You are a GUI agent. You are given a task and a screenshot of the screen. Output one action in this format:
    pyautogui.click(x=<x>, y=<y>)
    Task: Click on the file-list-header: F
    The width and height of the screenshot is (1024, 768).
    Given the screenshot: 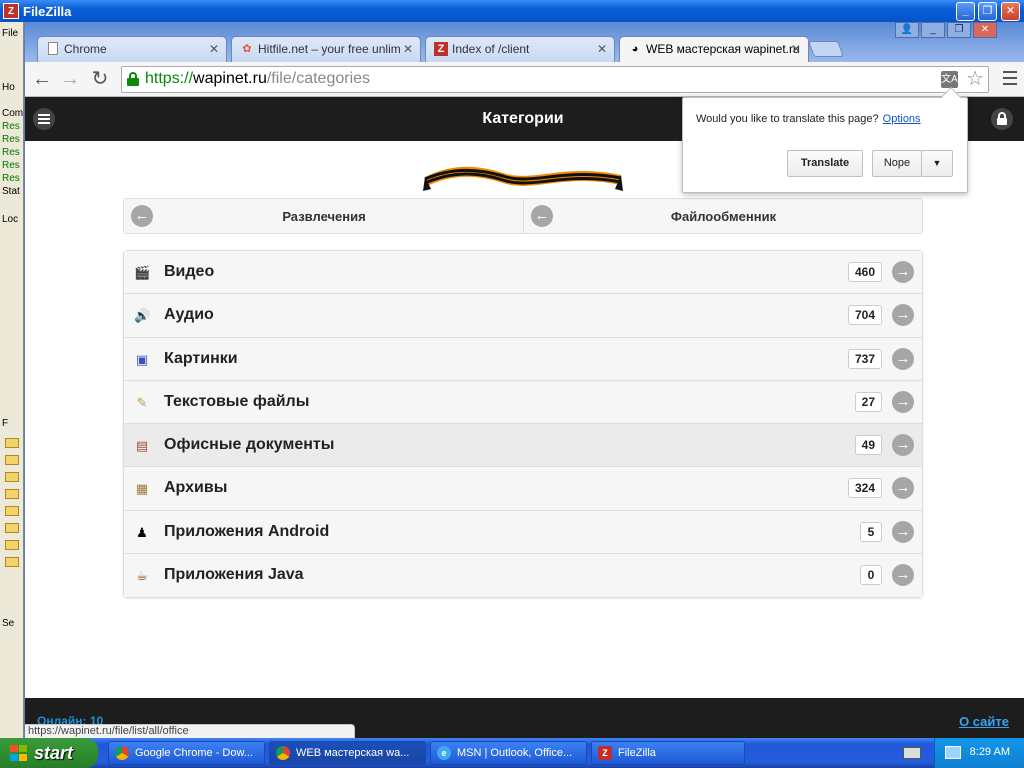 What is the action you would take?
    pyautogui.click(x=5, y=423)
    